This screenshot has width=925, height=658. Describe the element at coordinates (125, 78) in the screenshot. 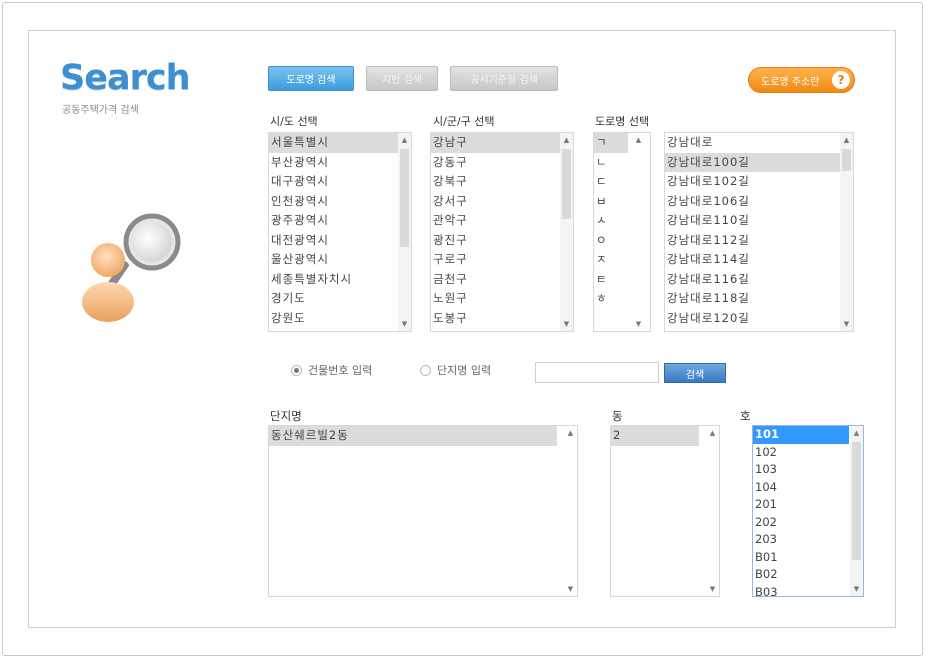

I see `search-logo: Search` at that location.